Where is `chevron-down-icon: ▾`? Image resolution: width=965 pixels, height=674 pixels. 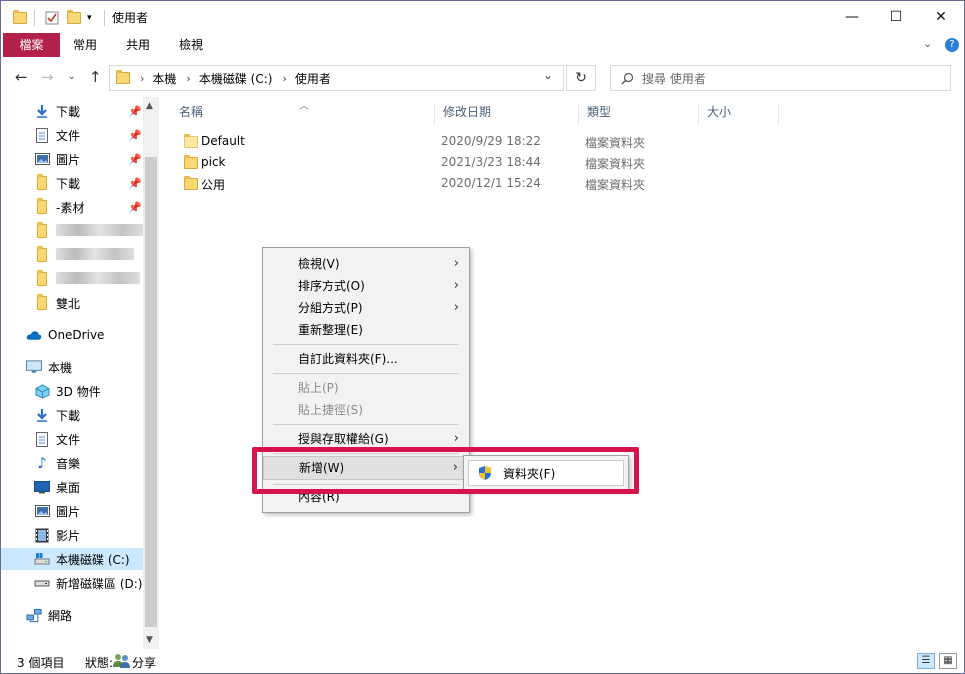 chevron-down-icon: ▾ is located at coordinates (89, 18).